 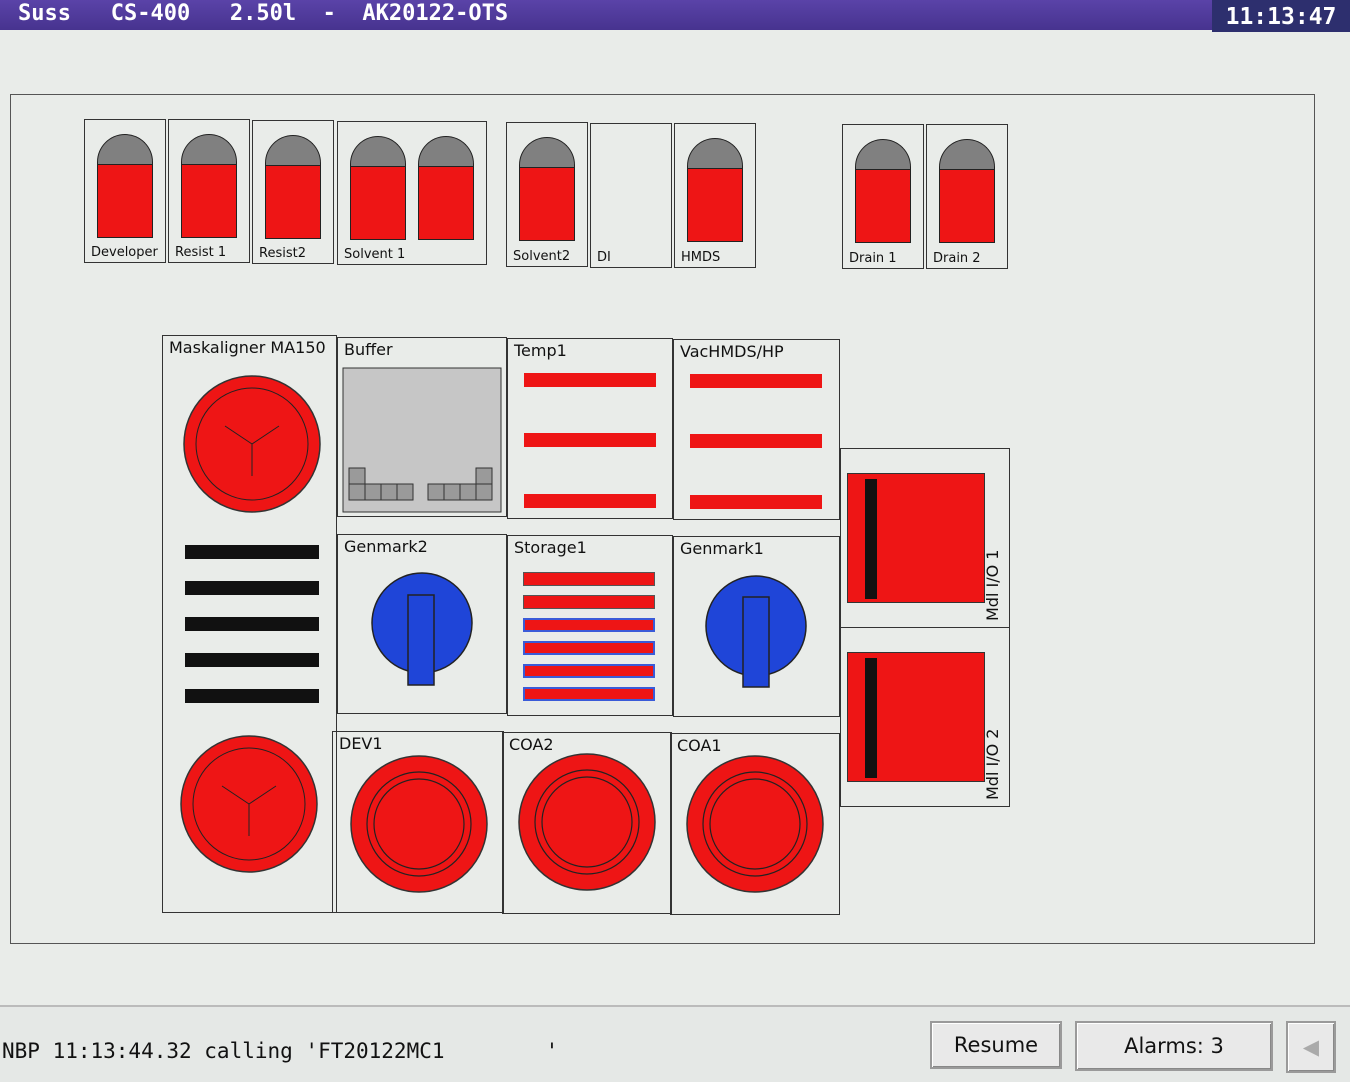 I want to click on tank-solvent2: Solvent2, so click(x=547, y=194).